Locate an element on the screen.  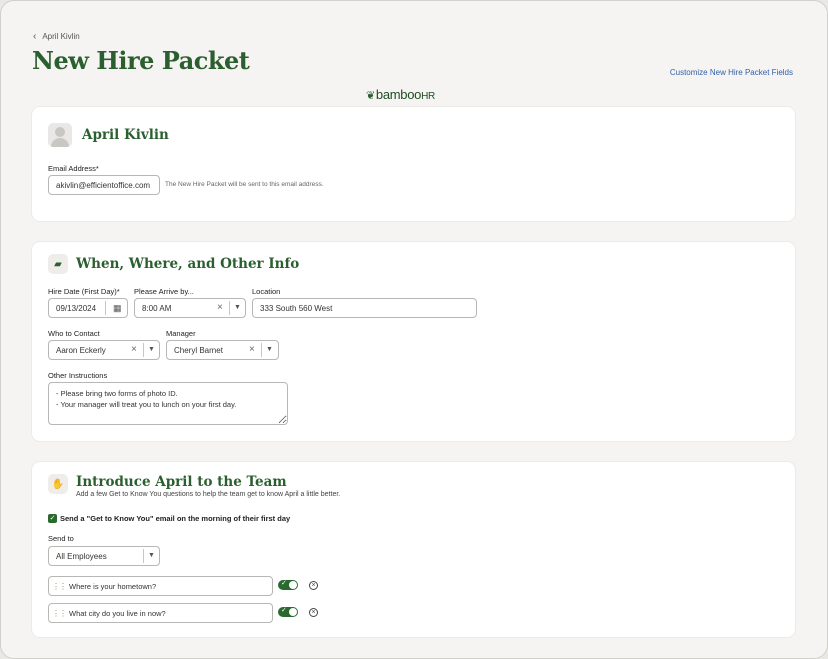
send-to-label: Send to is located at coordinates (61, 538).